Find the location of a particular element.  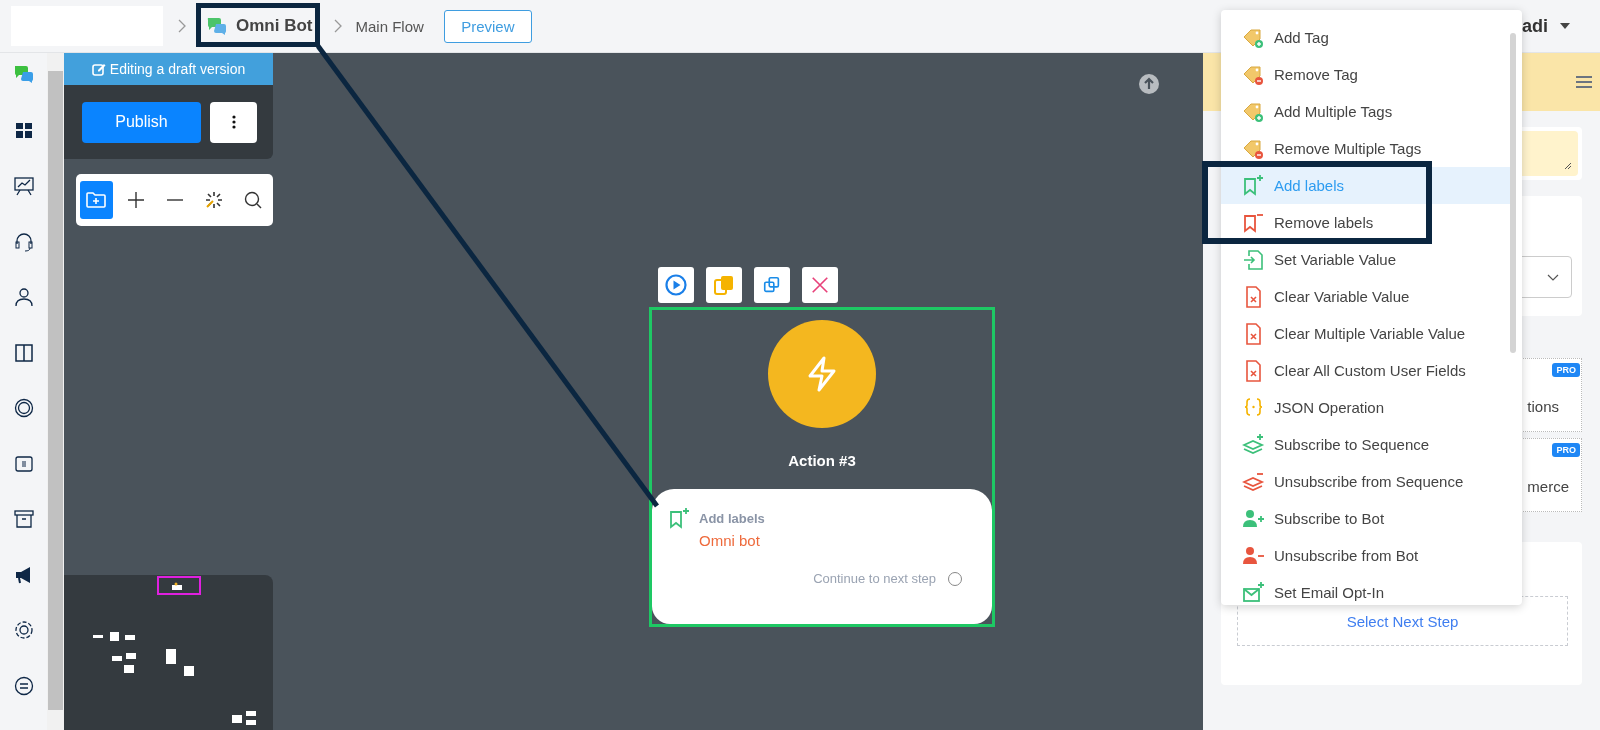

duplicate-button is located at coordinates (772, 285).